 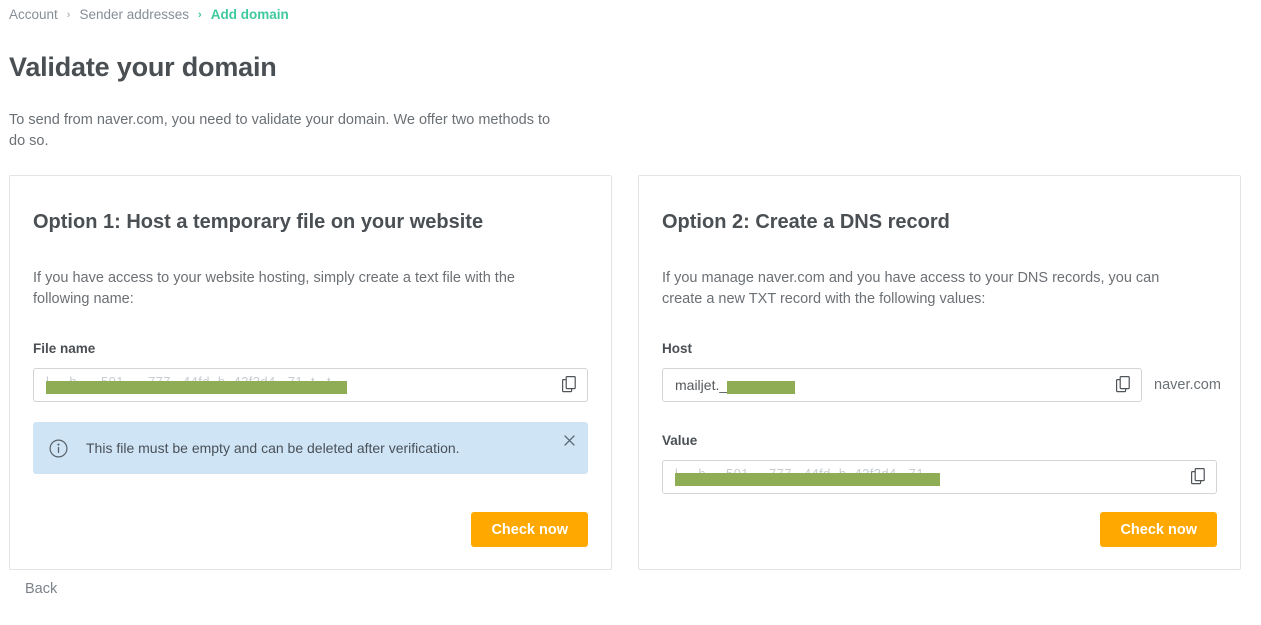 I want to click on value-input-row: l . h . 501 777 44fd b 42f3d4 71, so click(x=939, y=477).